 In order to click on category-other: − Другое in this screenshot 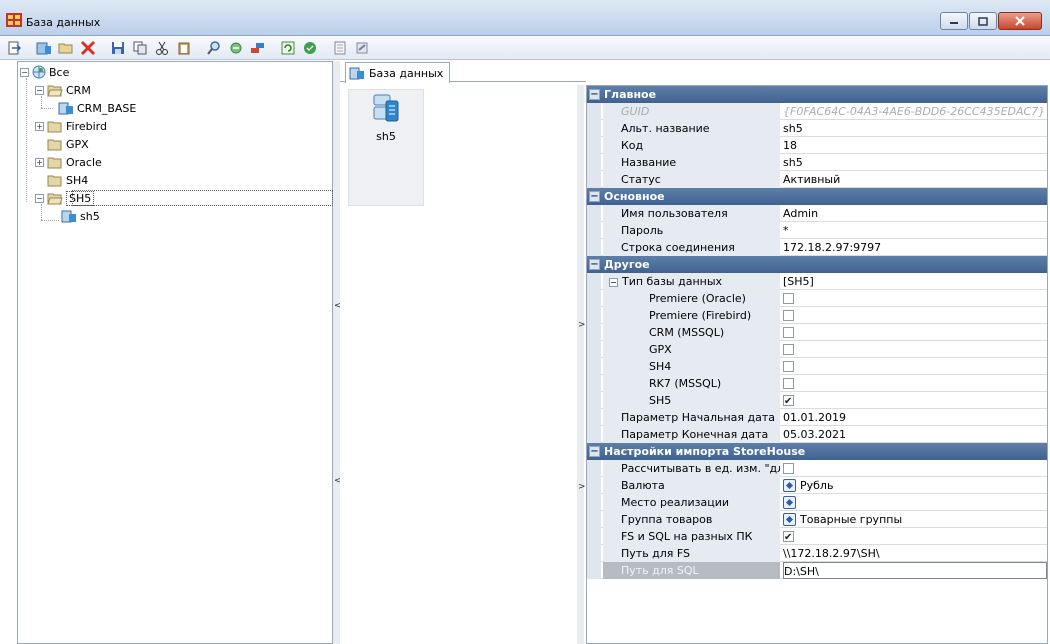, I will do `click(817, 264)`.